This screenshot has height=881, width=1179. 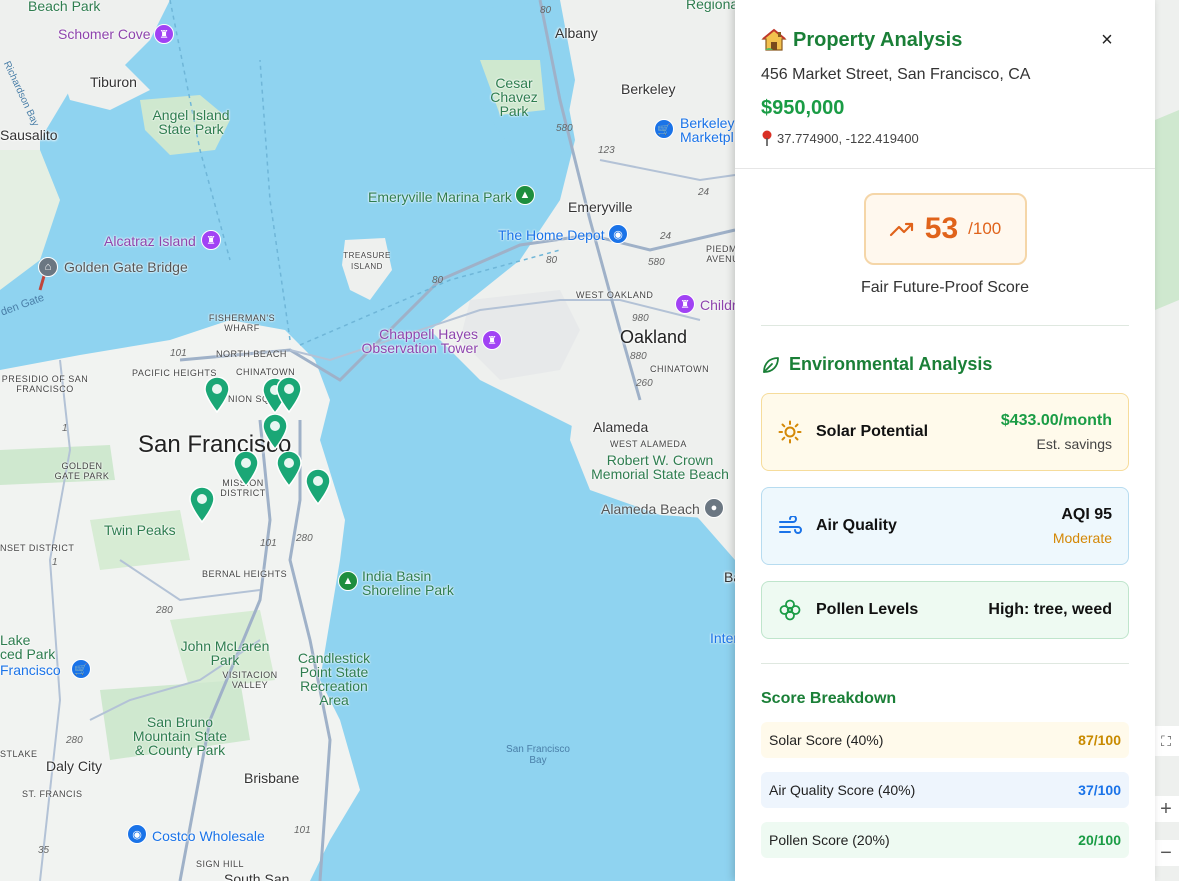 I want to click on pollen-label: Pollen Levels, so click(x=867, y=609).